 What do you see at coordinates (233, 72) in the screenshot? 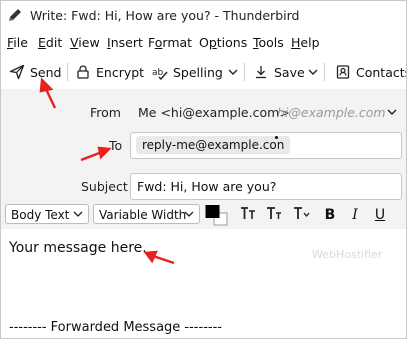
I see `spelling-dropdown-chevron-icon` at bounding box center [233, 72].